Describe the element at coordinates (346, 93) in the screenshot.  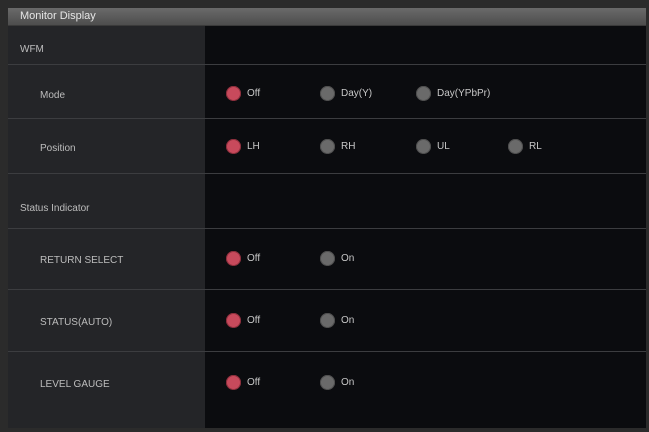
I see `mode-option-day-y: Day(Y)` at that location.